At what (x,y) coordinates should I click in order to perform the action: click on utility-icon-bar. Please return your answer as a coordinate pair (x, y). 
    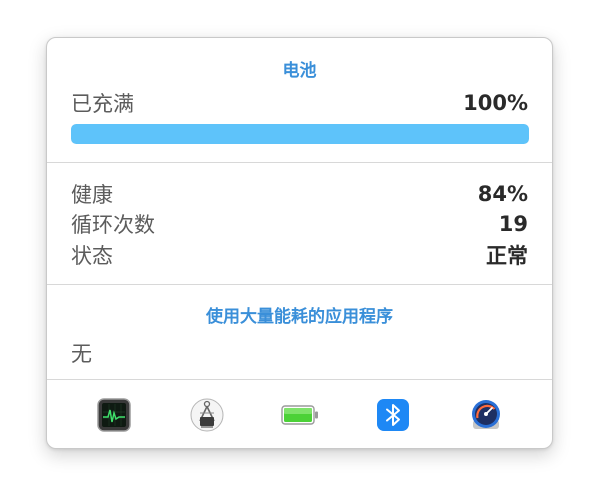
    Looking at the image, I should click on (299, 414).